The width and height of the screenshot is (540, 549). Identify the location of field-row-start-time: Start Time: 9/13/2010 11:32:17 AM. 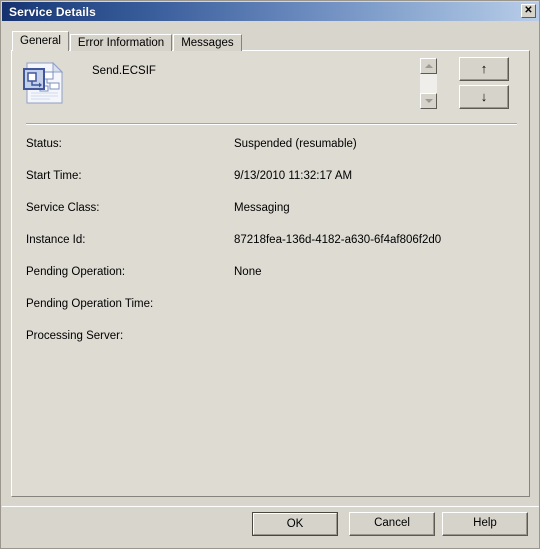
(271, 186).